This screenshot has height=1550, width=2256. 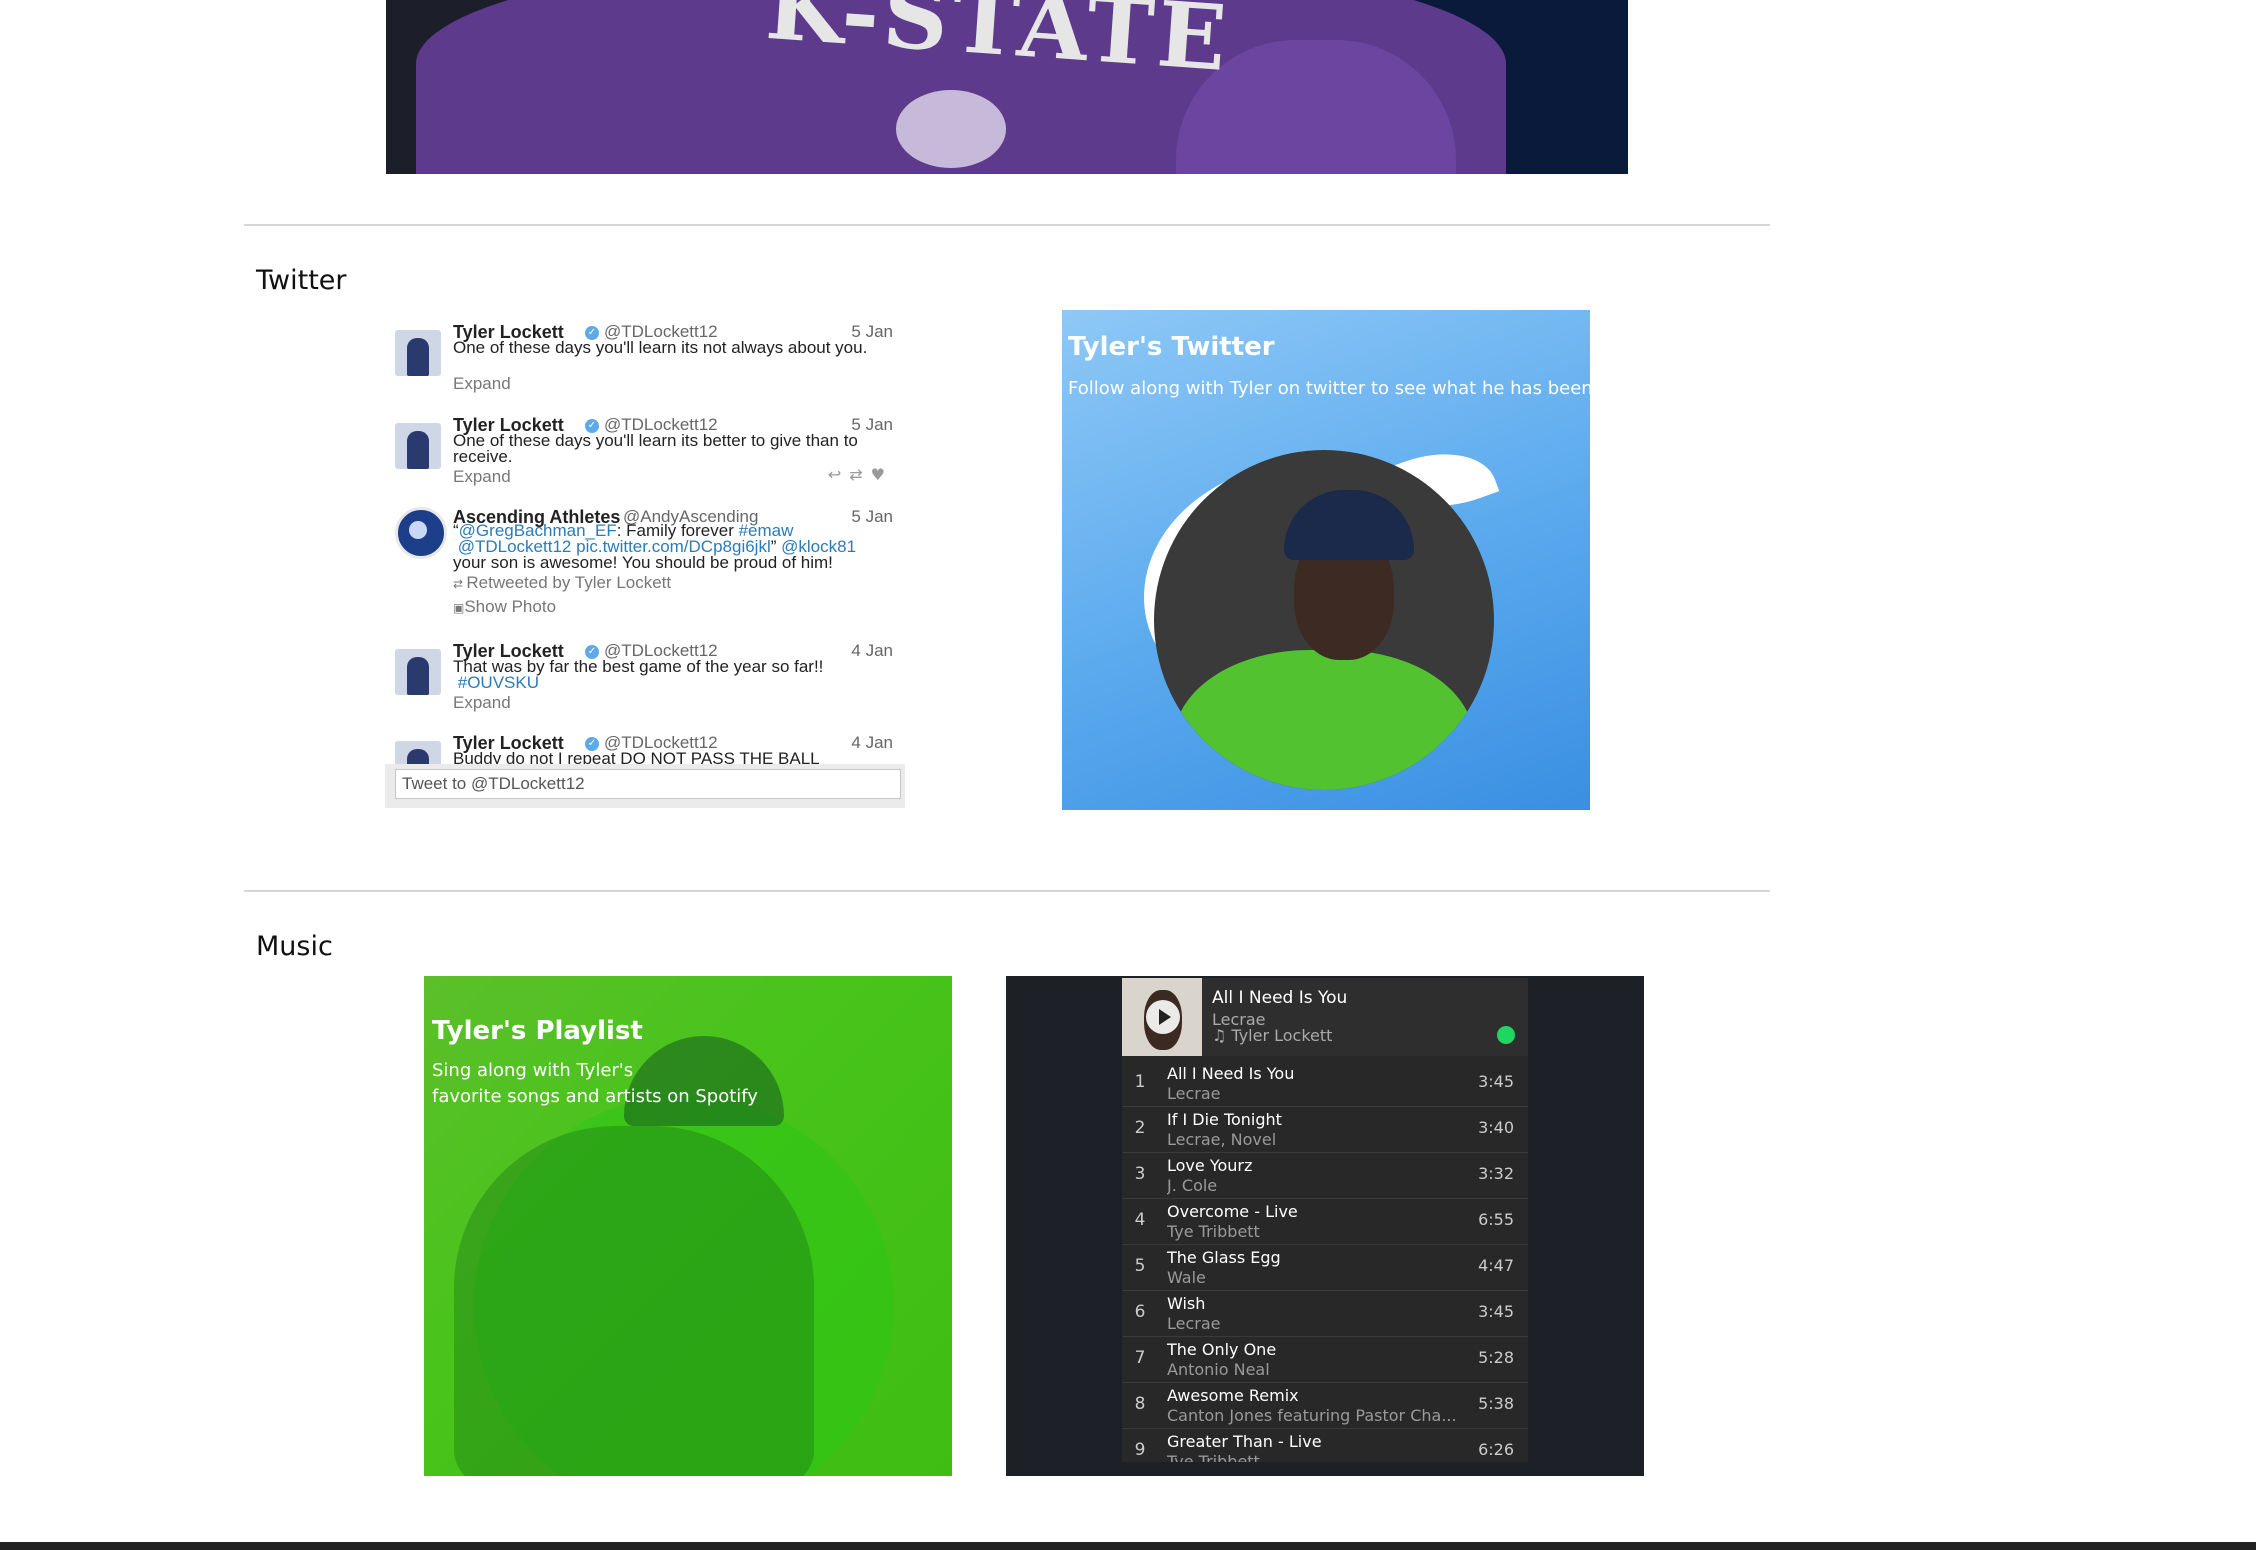 What do you see at coordinates (1224, 1119) in the screenshot?
I see `track-title: If I Die Tonight` at bounding box center [1224, 1119].